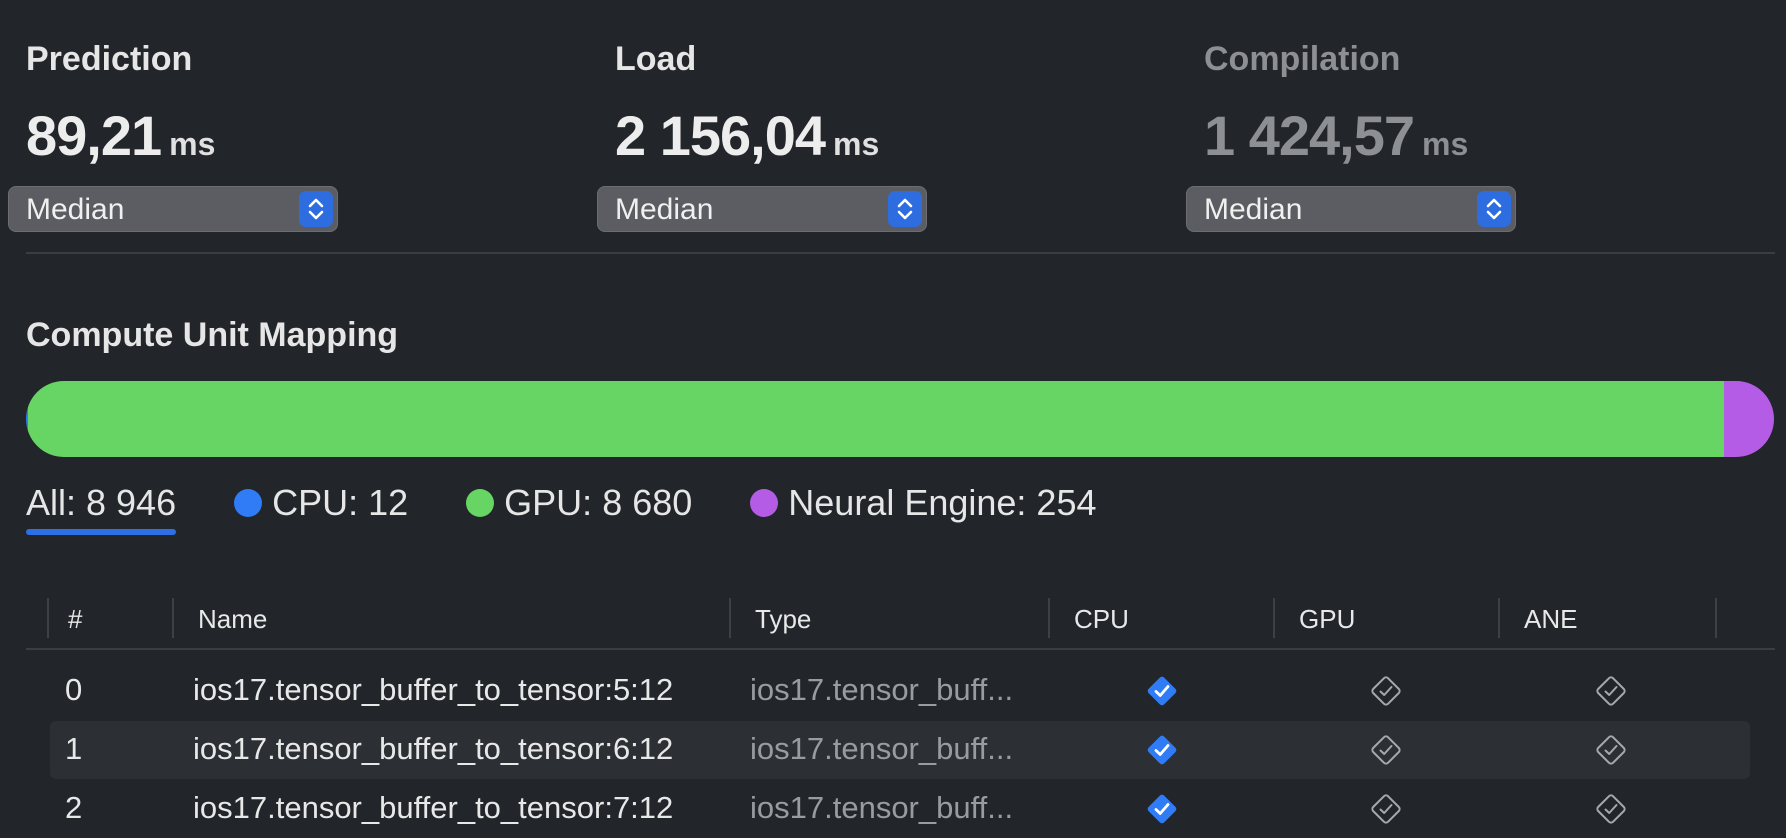 This screenshot has width=1786, height=838. Describe the element at coordinates (212, 335) in the screenshot. I see `compute-unit-mapping-title: Compute Unit Mapping` at that location.